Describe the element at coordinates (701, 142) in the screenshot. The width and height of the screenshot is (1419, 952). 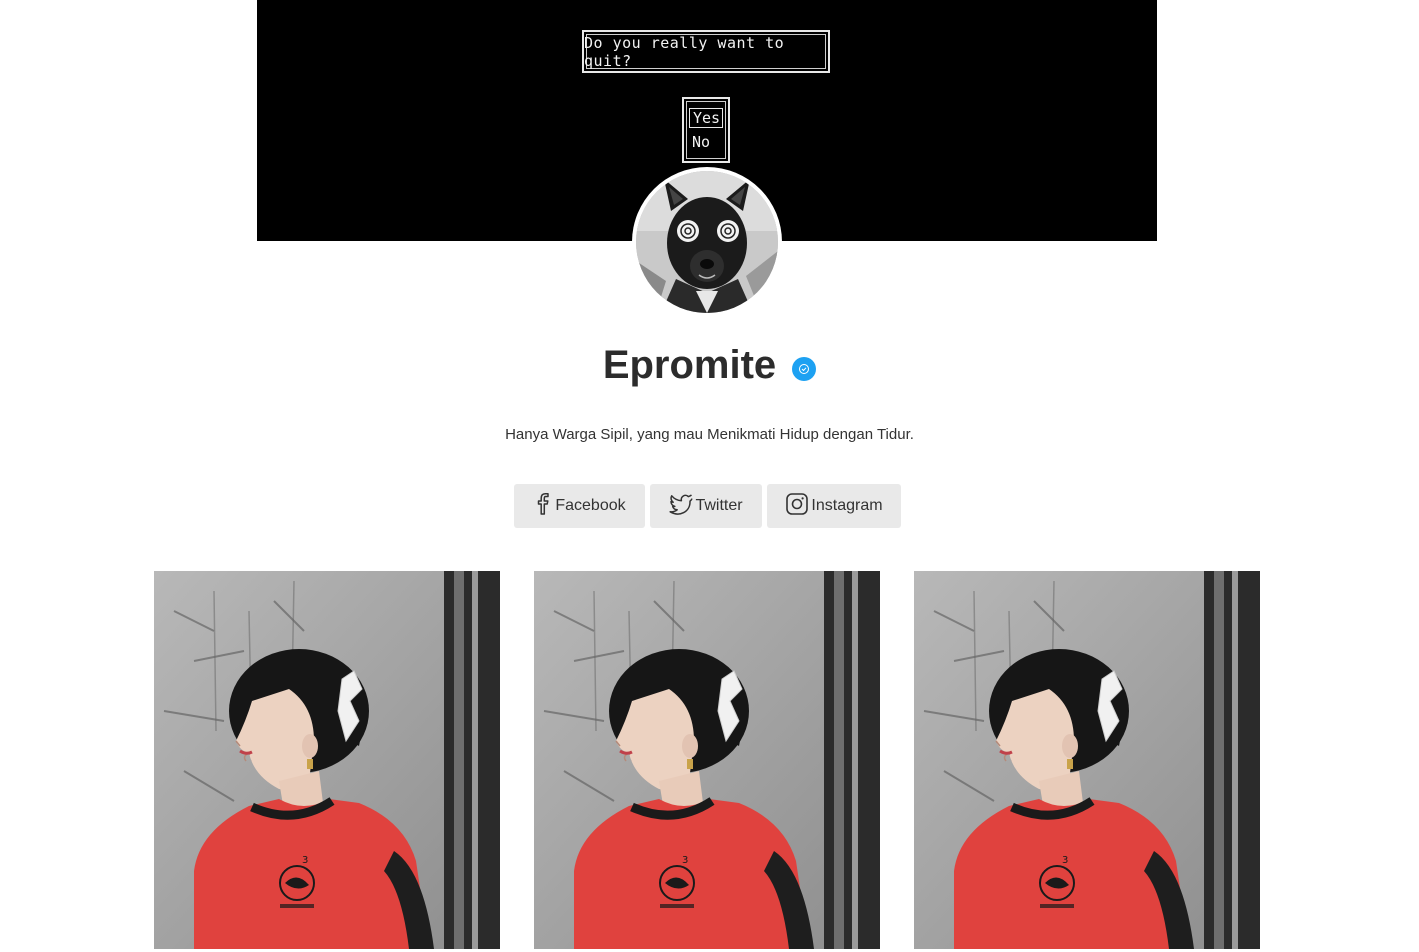
I see `choice-no: No` at that location.